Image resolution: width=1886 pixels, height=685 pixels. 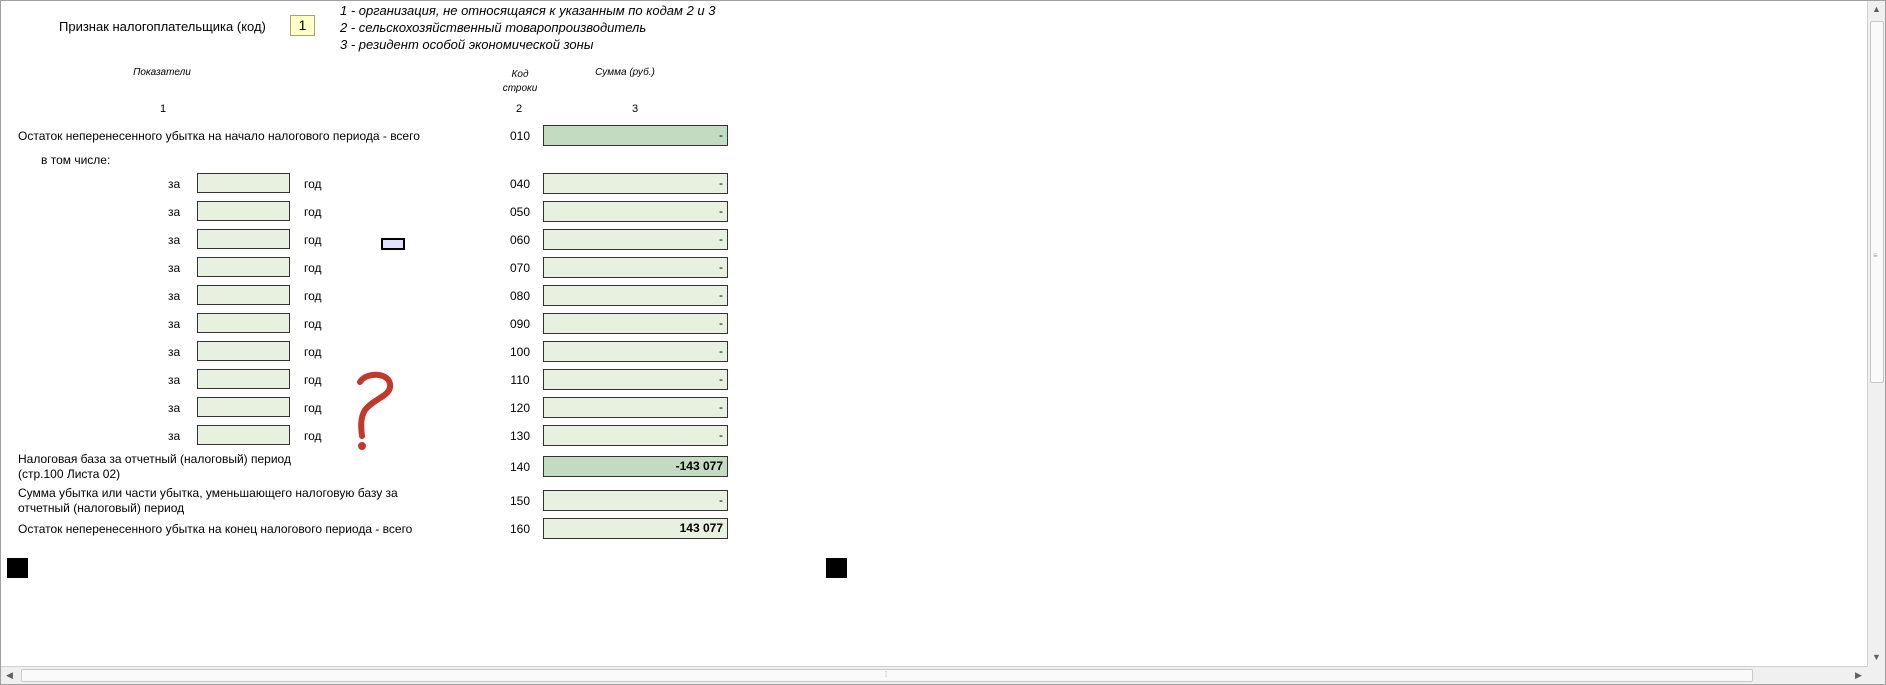 I want to click on scroll-right-icon: ▶, so click(x=1858, y=675).